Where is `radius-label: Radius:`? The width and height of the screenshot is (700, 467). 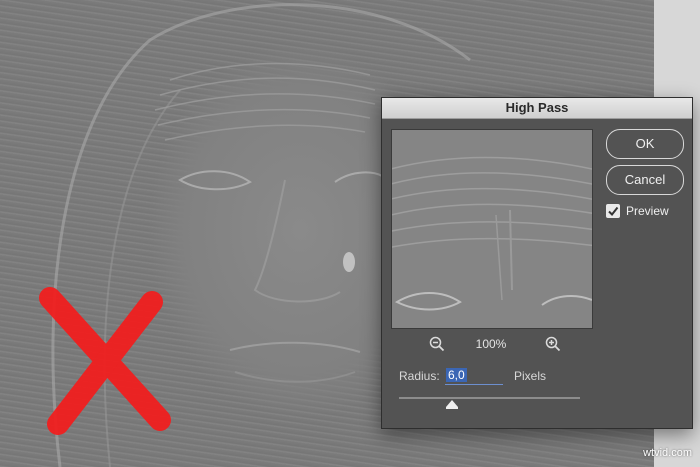 radius-label: Radius: is located at coordinates (419, 376).